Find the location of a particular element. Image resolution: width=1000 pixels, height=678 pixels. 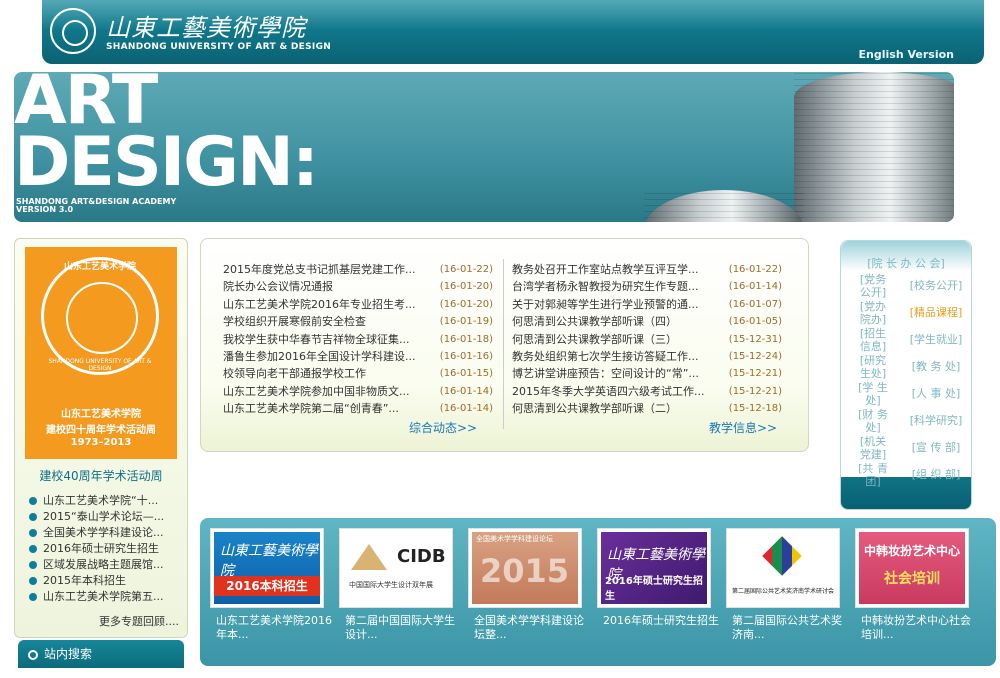

banner-subtitle: SHANDONG ART&DESIGN ACADEMY VERSION 3.0 is located at coordinates (96, 206).